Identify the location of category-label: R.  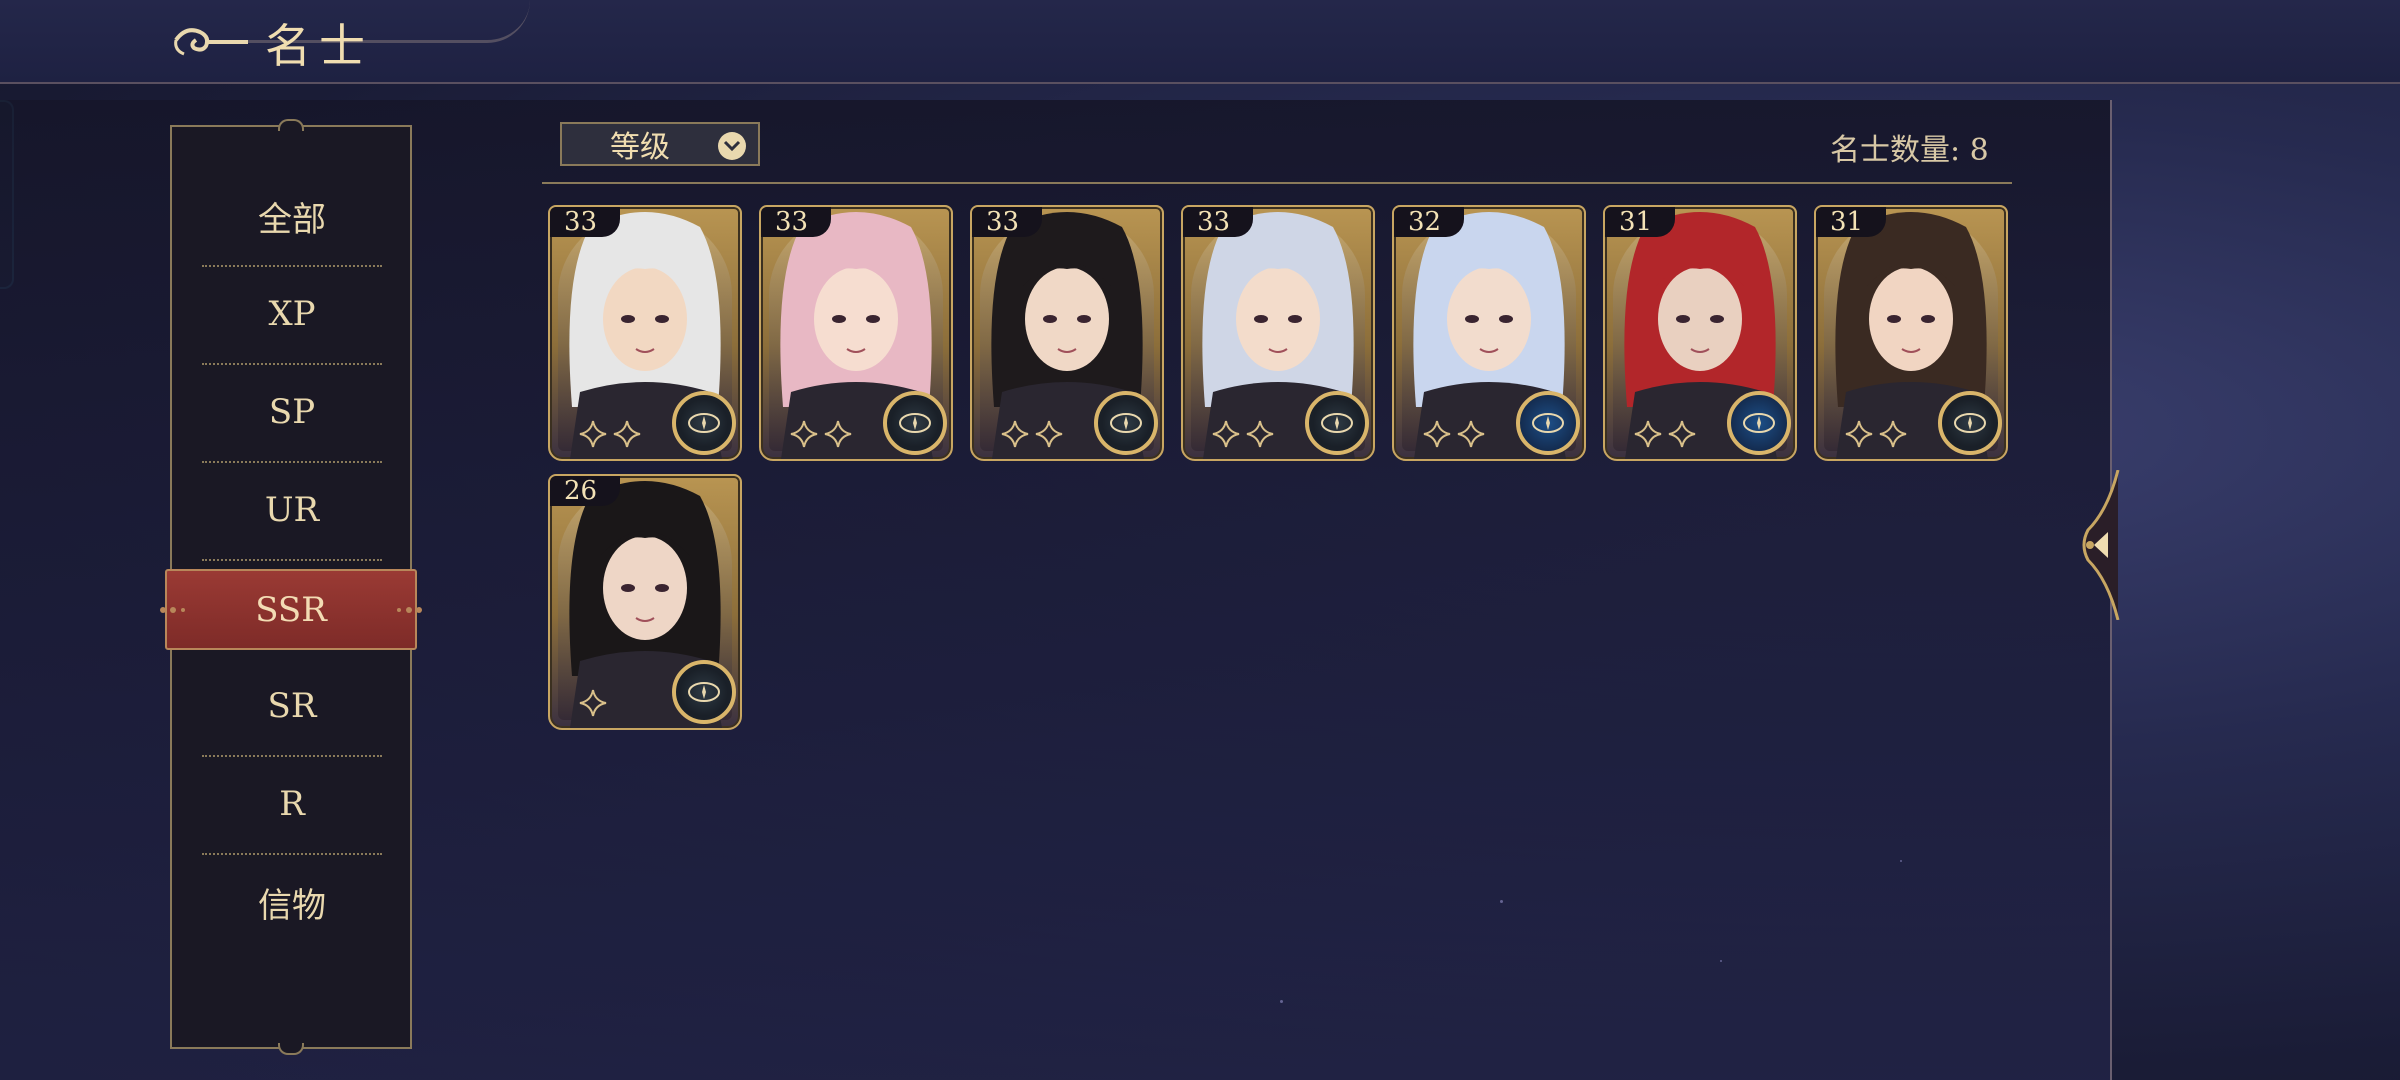
(292, 804).